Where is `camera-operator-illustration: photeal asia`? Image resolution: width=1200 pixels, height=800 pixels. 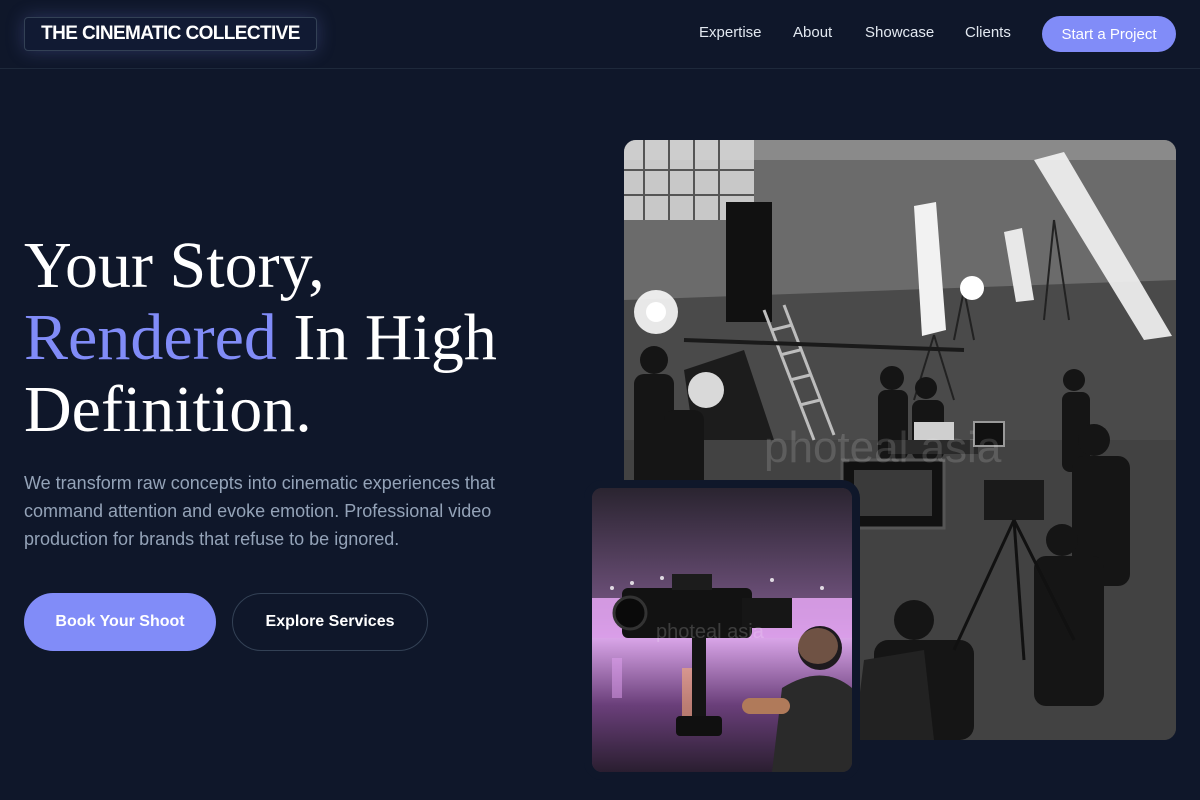
camera-operator-illustration: photeal asia is located at coordinates (722, 630).